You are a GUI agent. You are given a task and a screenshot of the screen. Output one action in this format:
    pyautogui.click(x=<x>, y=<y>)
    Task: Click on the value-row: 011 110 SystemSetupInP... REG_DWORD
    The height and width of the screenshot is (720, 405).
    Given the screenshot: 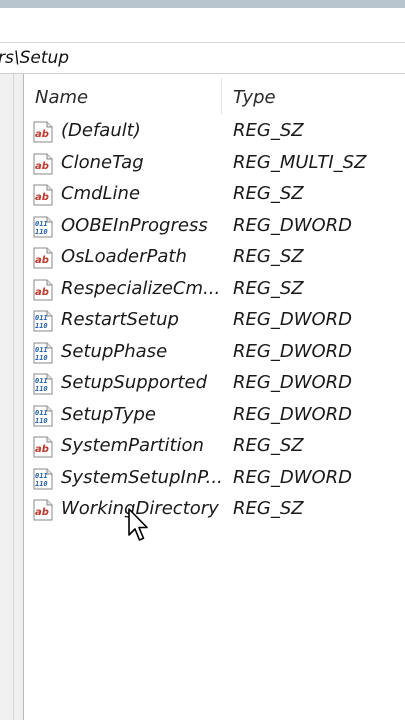 What is the action you would take?
    pyautogui.click(x=214, y=480)
    